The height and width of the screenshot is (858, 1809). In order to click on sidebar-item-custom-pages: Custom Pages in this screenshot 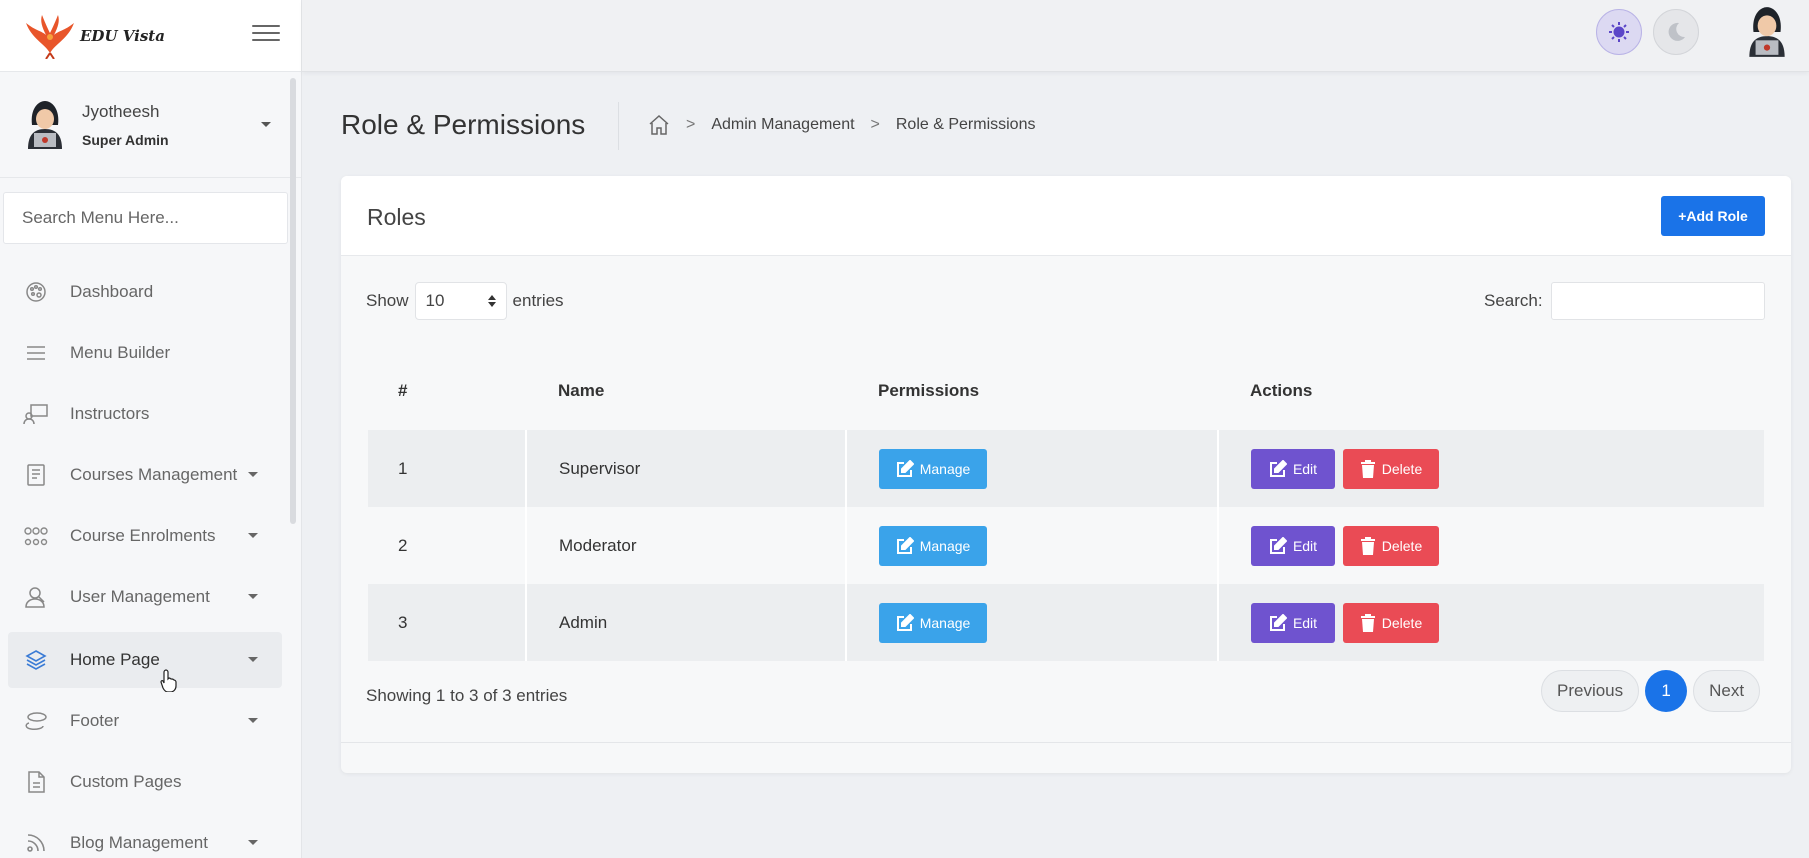, I will do `click(145, 782)`.